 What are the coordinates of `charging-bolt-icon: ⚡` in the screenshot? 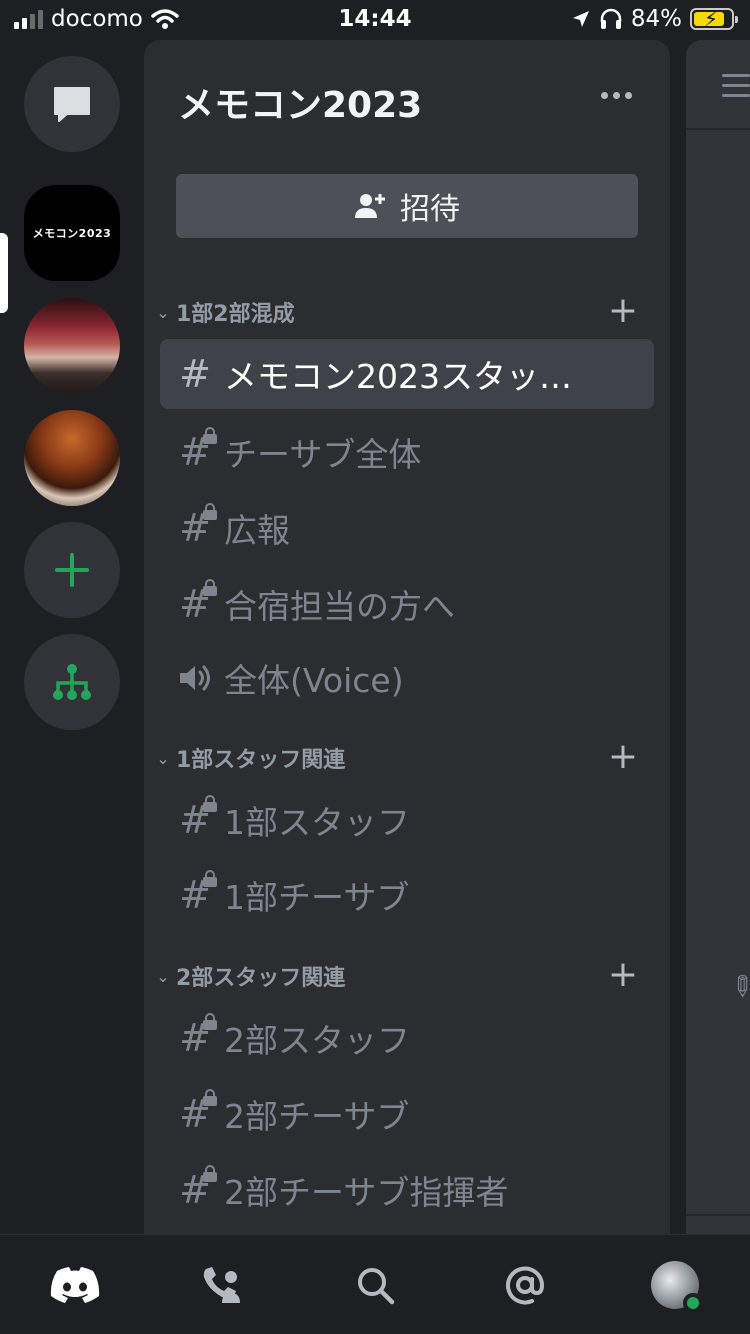 It's located at (711, 19).